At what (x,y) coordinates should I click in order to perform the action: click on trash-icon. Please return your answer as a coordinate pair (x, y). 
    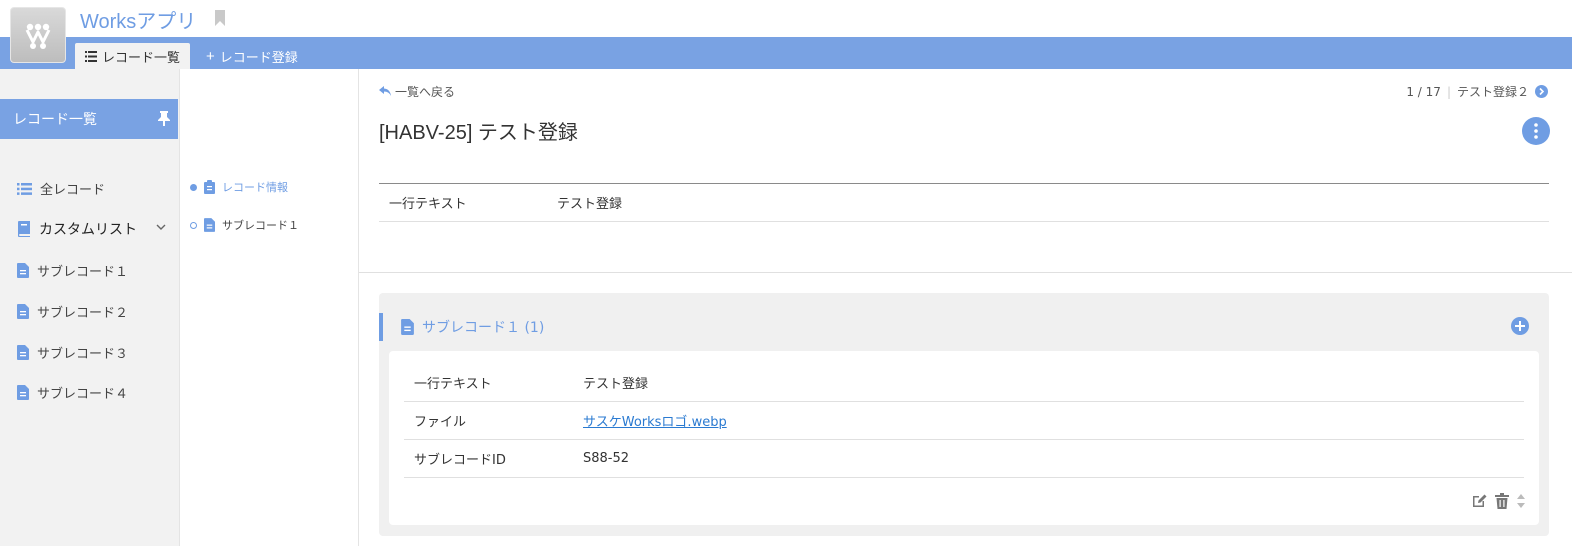
    Looking at the image, I should click on (1502, 501).